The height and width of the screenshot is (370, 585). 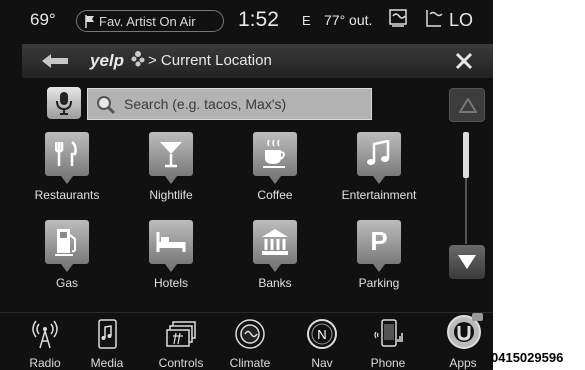 I want to click on scroll-up-icon, so click(x=468, y=105).